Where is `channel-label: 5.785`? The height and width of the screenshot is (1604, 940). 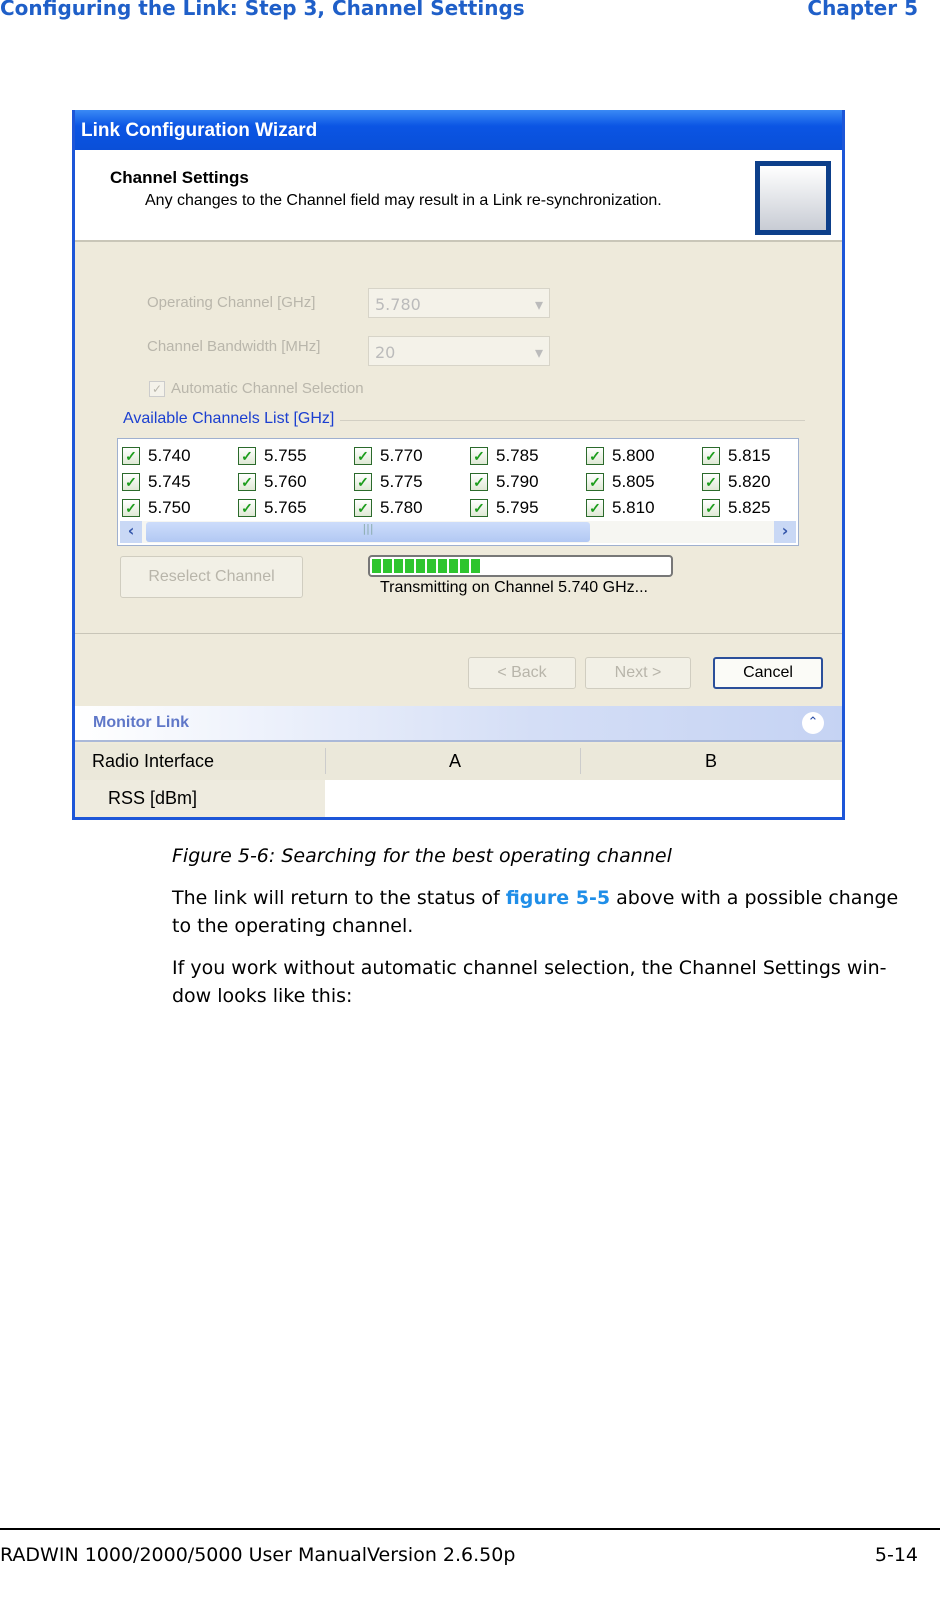 channel-label: 5.785 is located at coordinates (517, 455).